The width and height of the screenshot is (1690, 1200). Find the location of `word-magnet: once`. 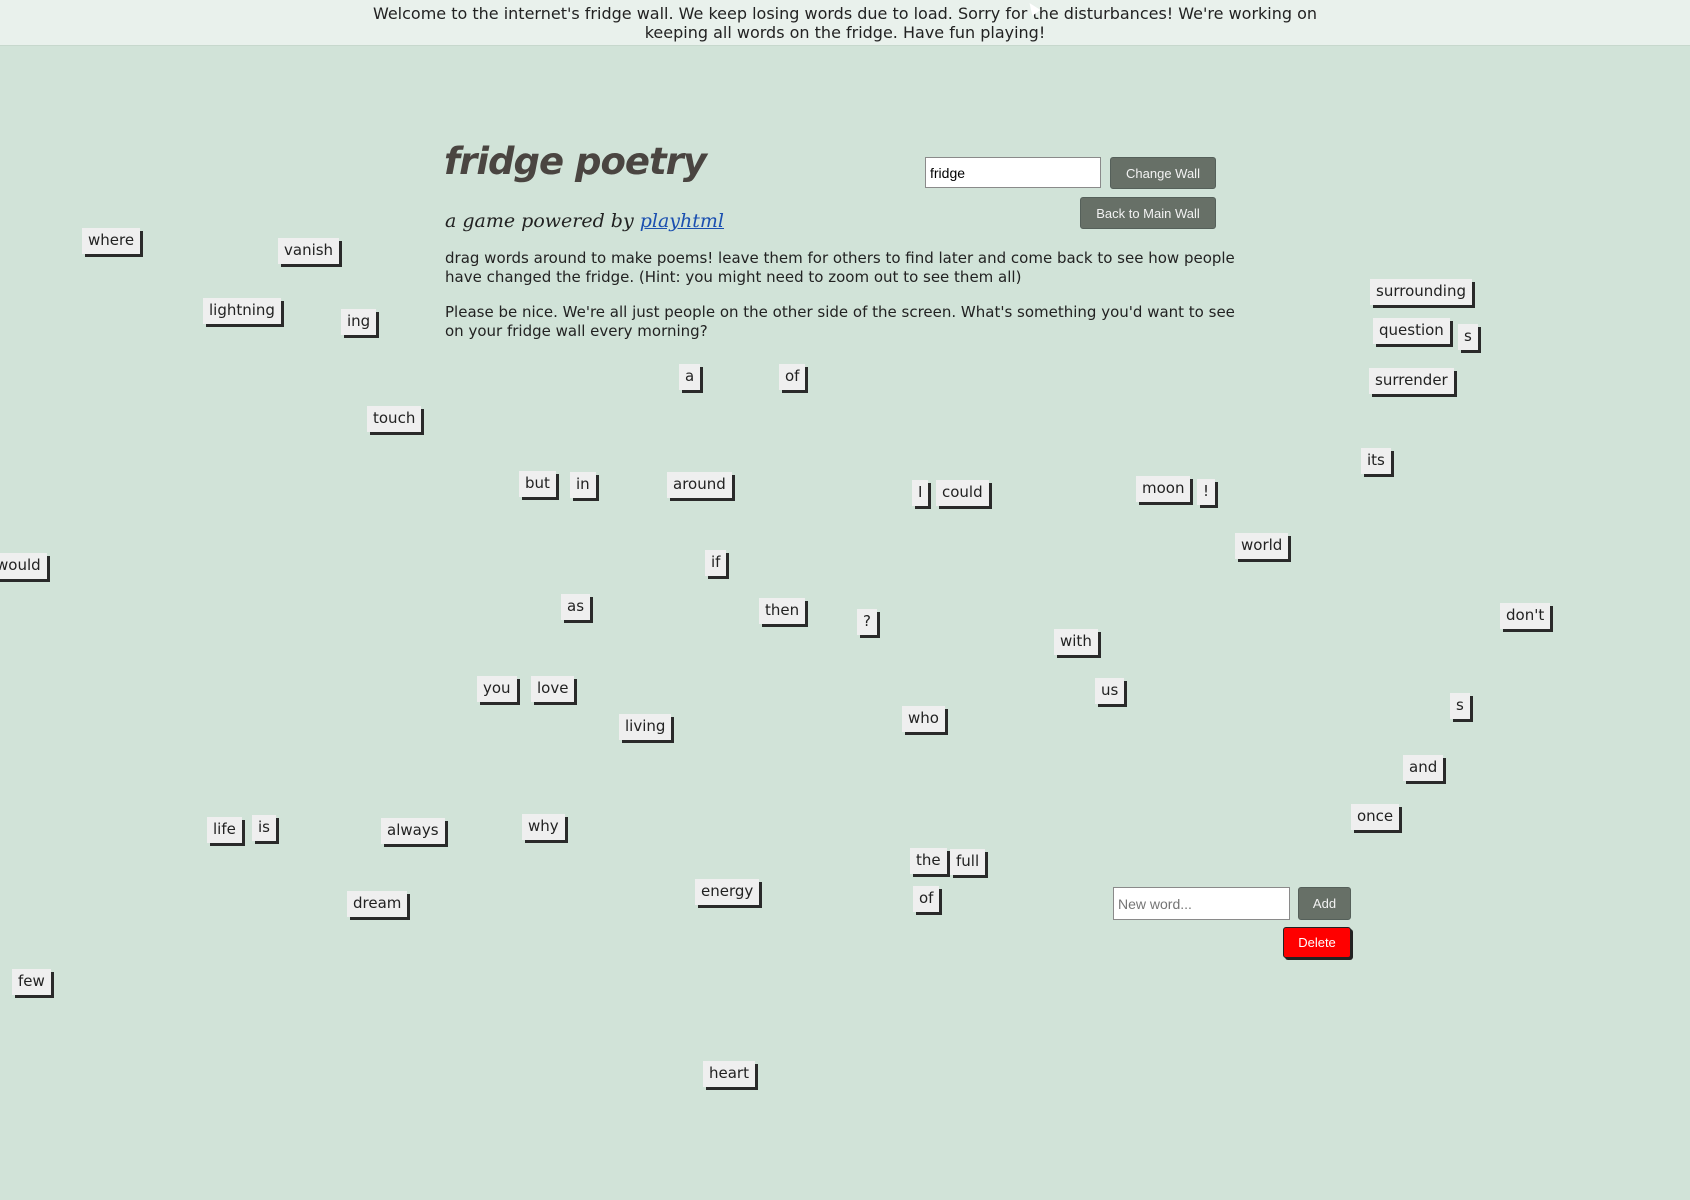

word-magnet: once is located at coordinates (1375, 817).